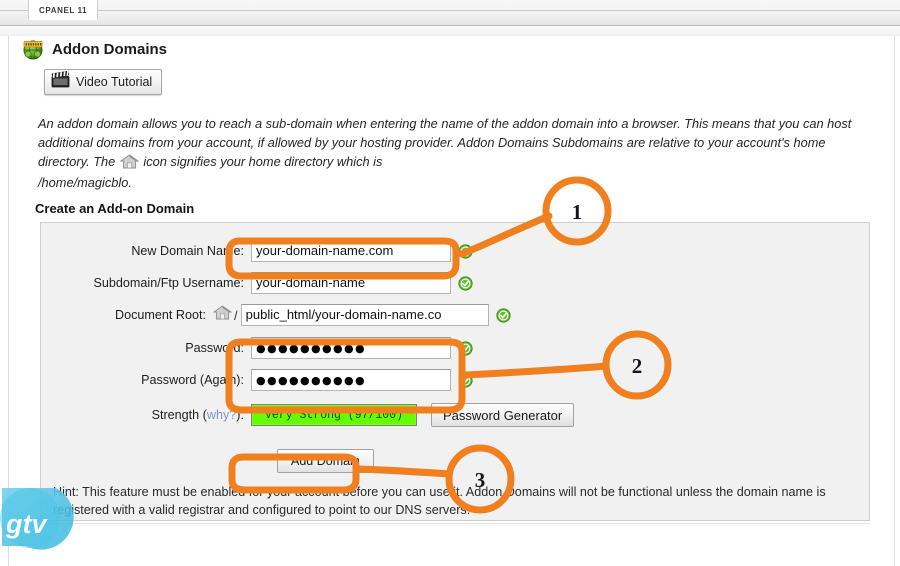  I want to click on add-domain-button: Add Domain, so click(325, 461).